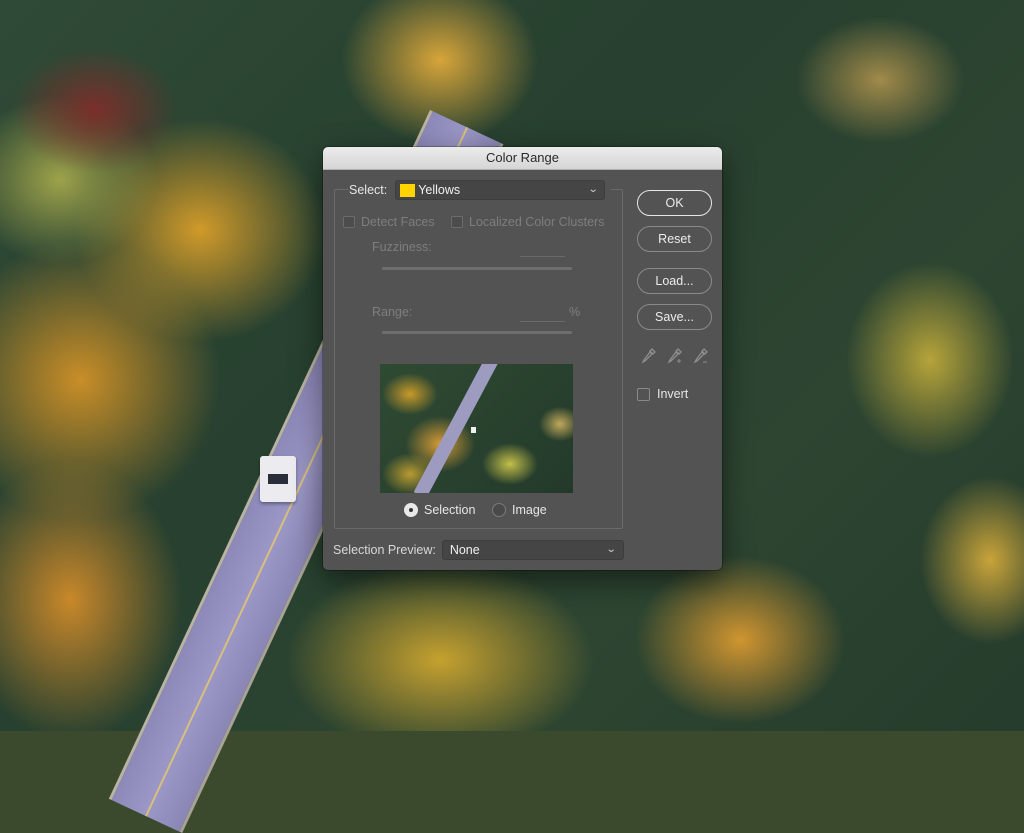 This screenshot has width=1024, height=833. Describe the element at coordinates (500, 190) in the screenshot. I see `select-dropdown: Yellows ⌄` at that location.